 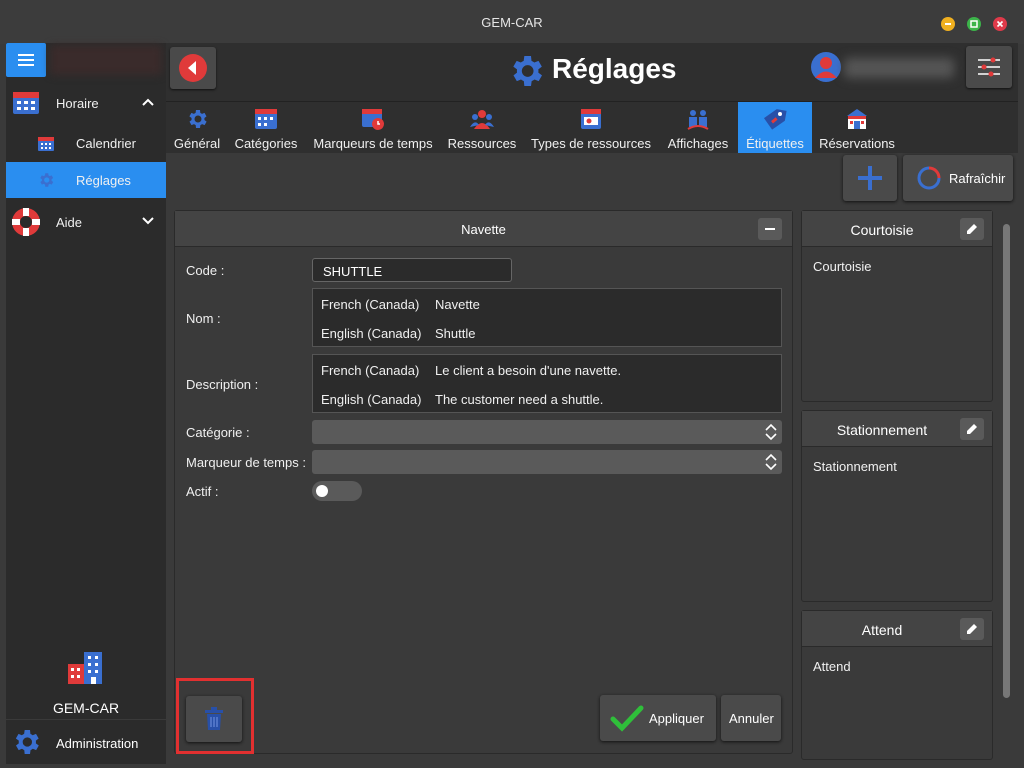 I want to click on tag-card-courtoisie: Courtoisie Courtoisie, so click(x=897, y=306).